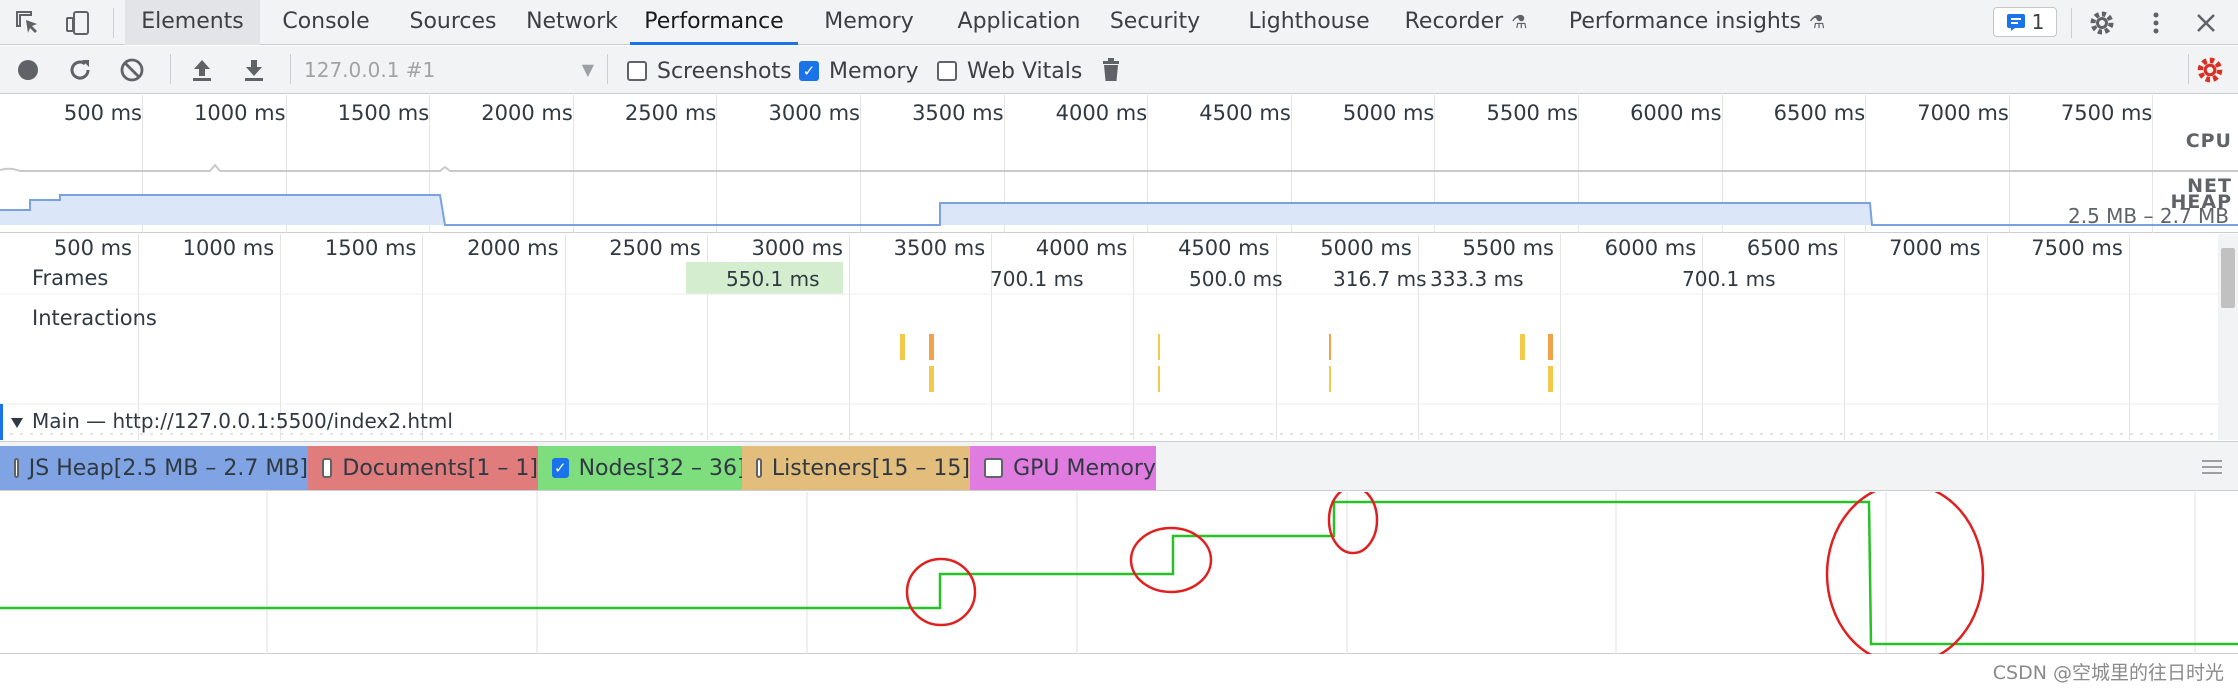 Image resolution: width=2238 pixels, height=690 pixels. I want to click on counter-label: Documents[1 – 1], so click(440, 468).